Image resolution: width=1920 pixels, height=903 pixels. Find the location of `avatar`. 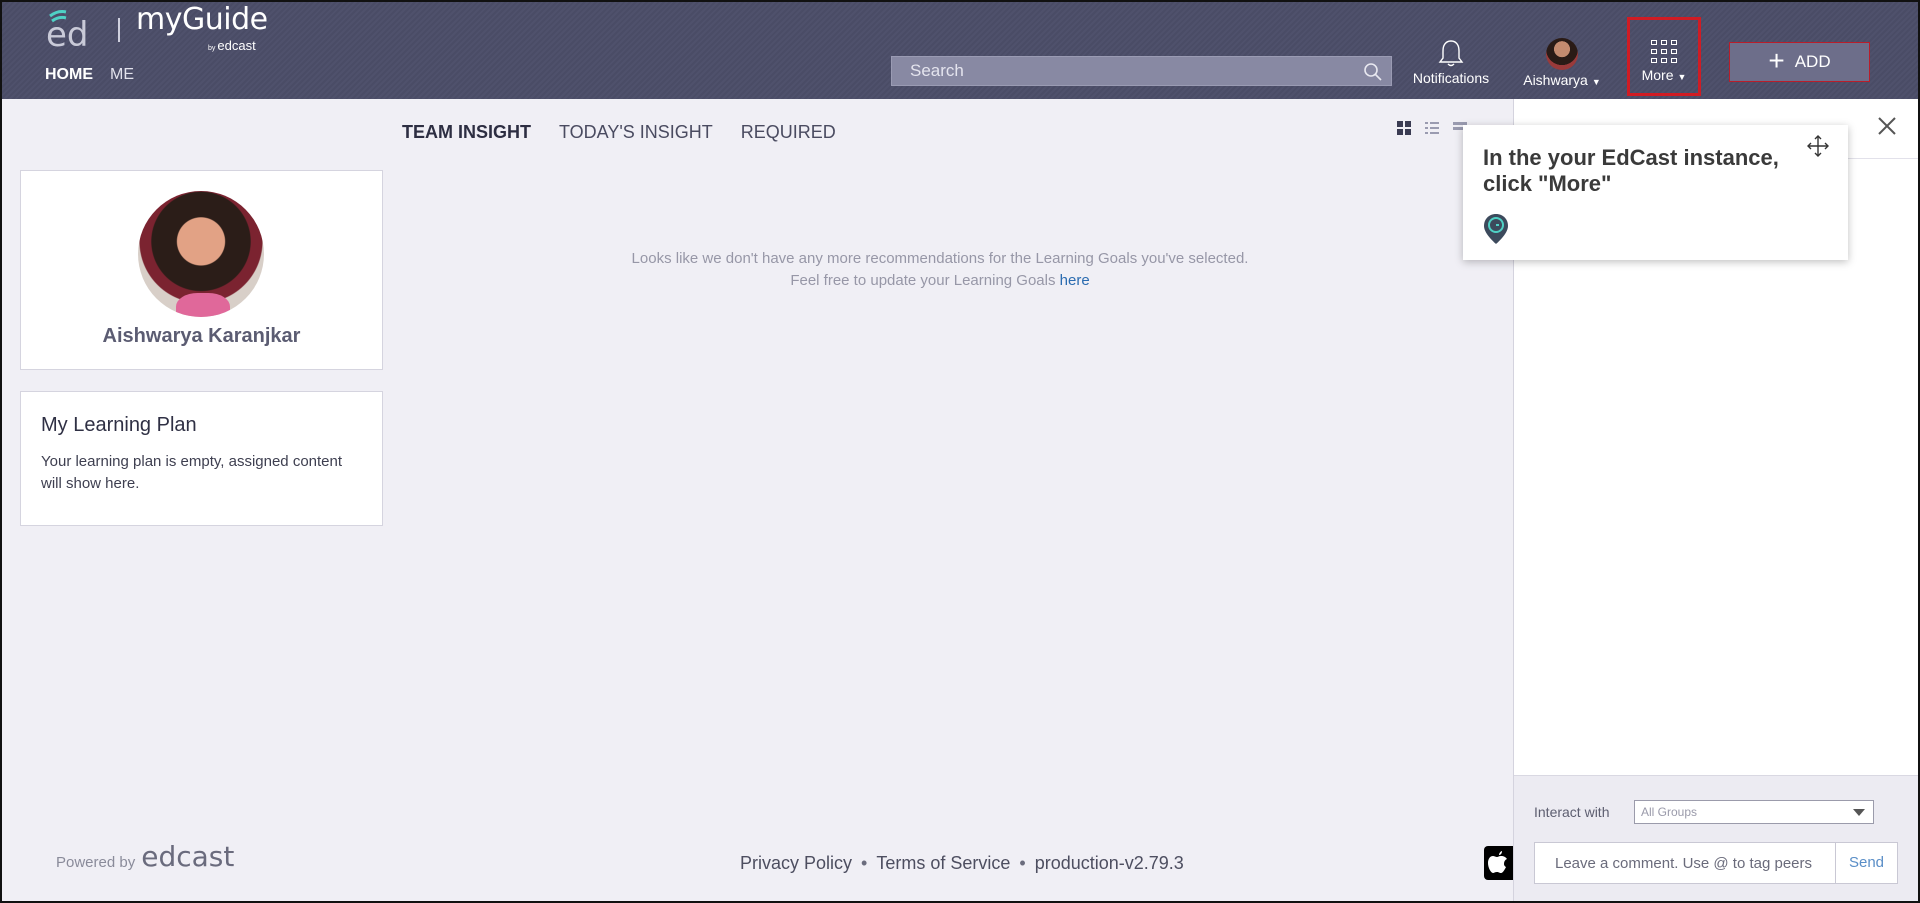

avatar is located at coordinates (1562, 54).